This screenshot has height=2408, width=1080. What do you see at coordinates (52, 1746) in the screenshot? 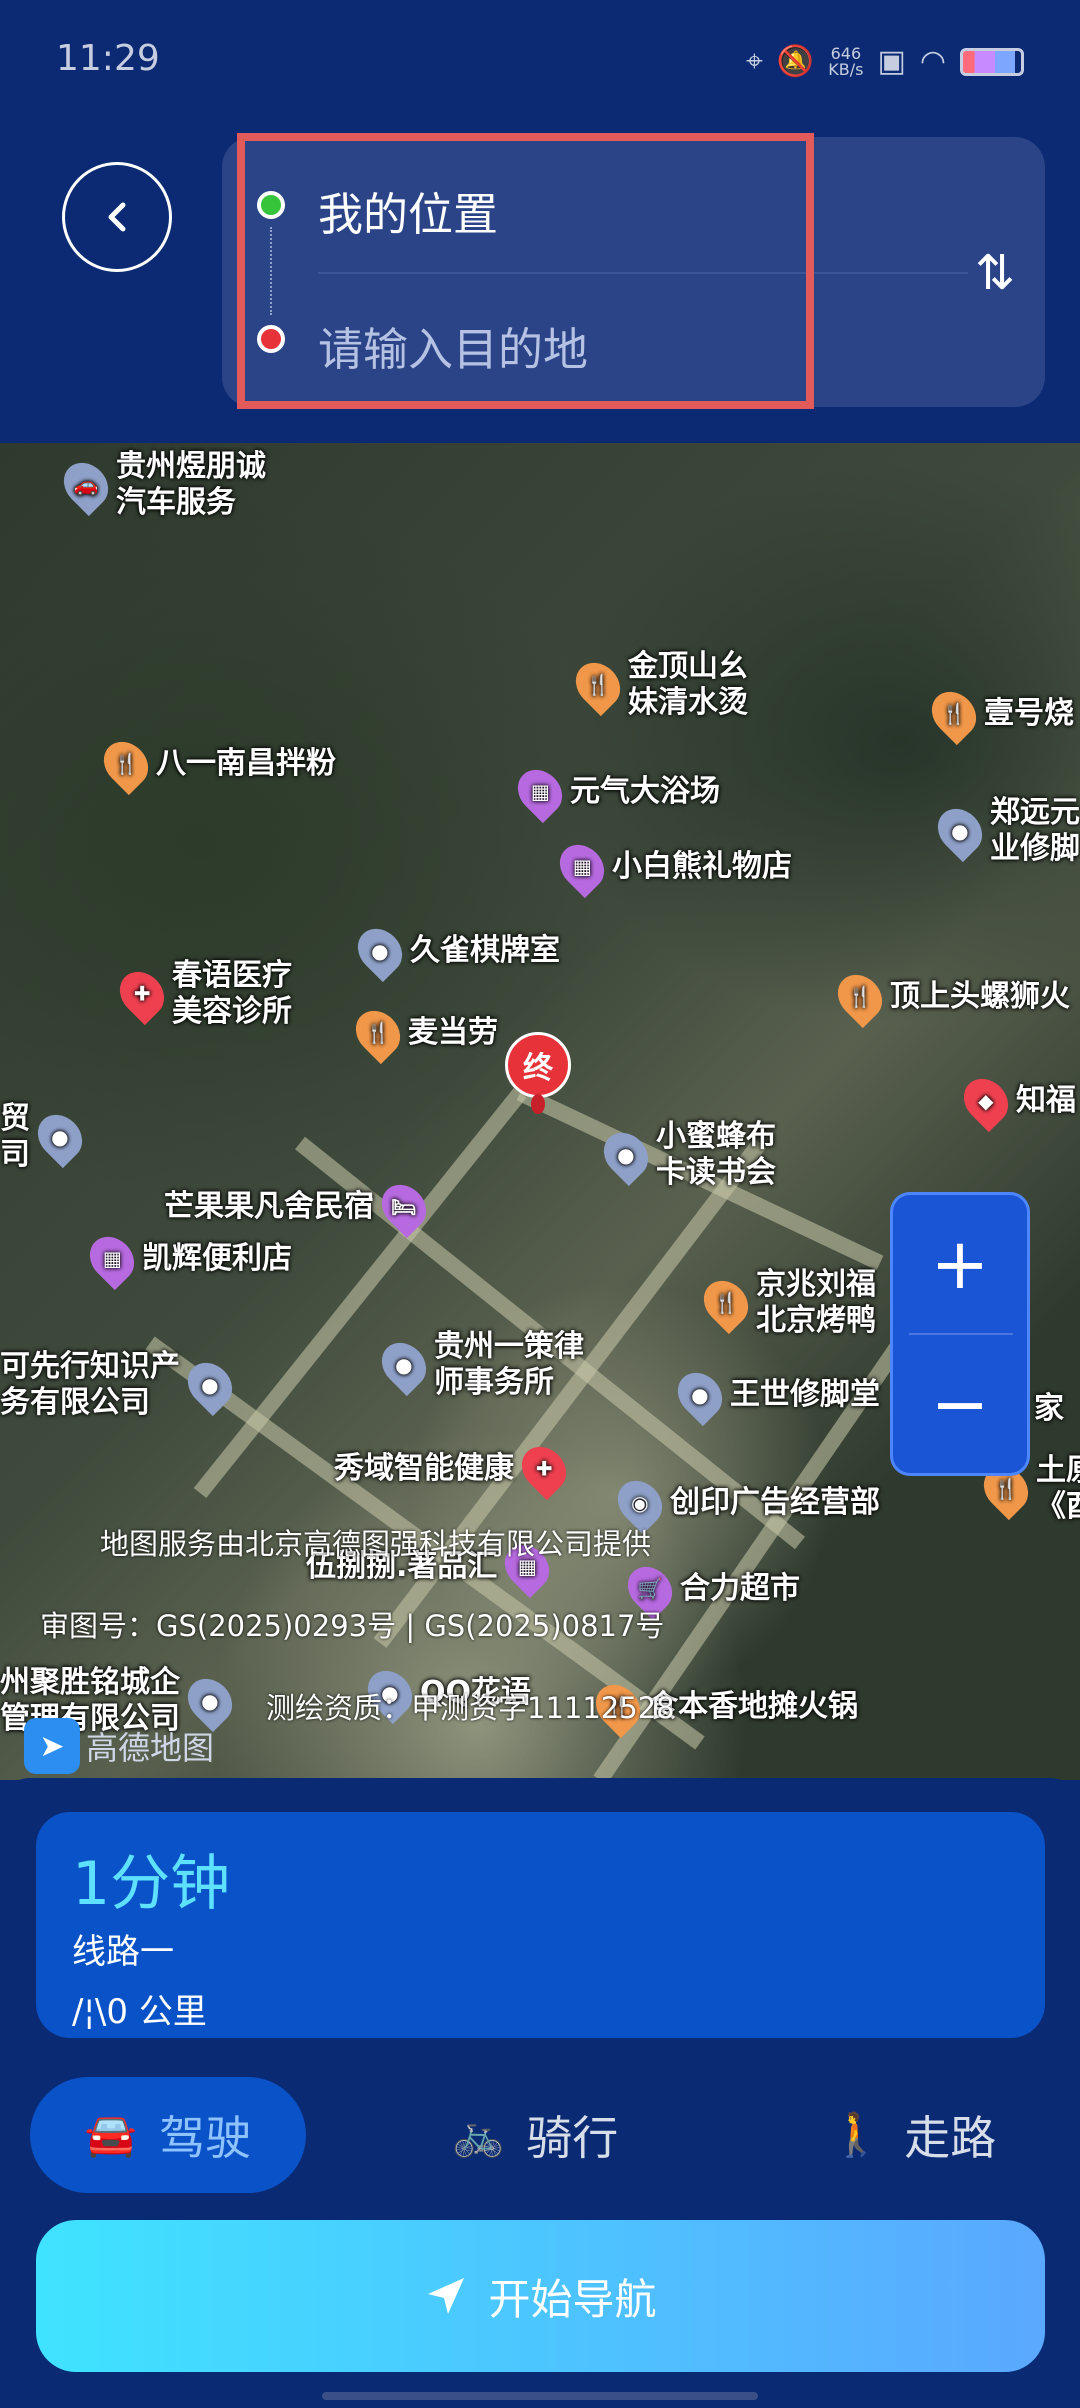
I see `amap-arrow-icon: ➤` at bounding box center [52, 1746].